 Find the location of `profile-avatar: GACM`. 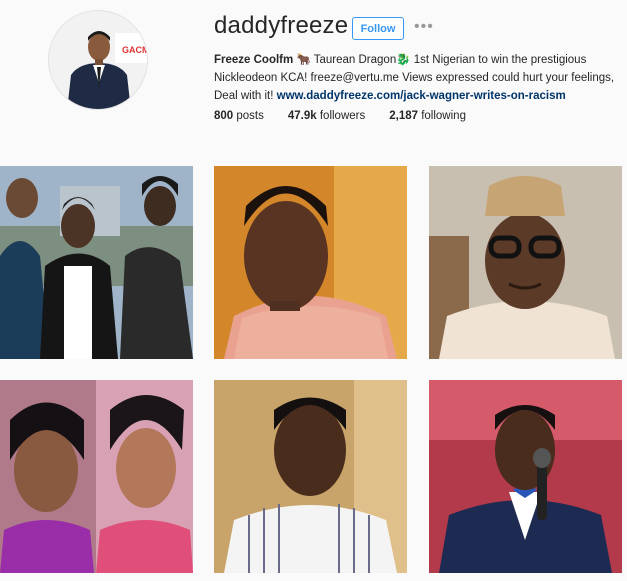

profile-avatar: GACM is located at coordinates (98, 60).